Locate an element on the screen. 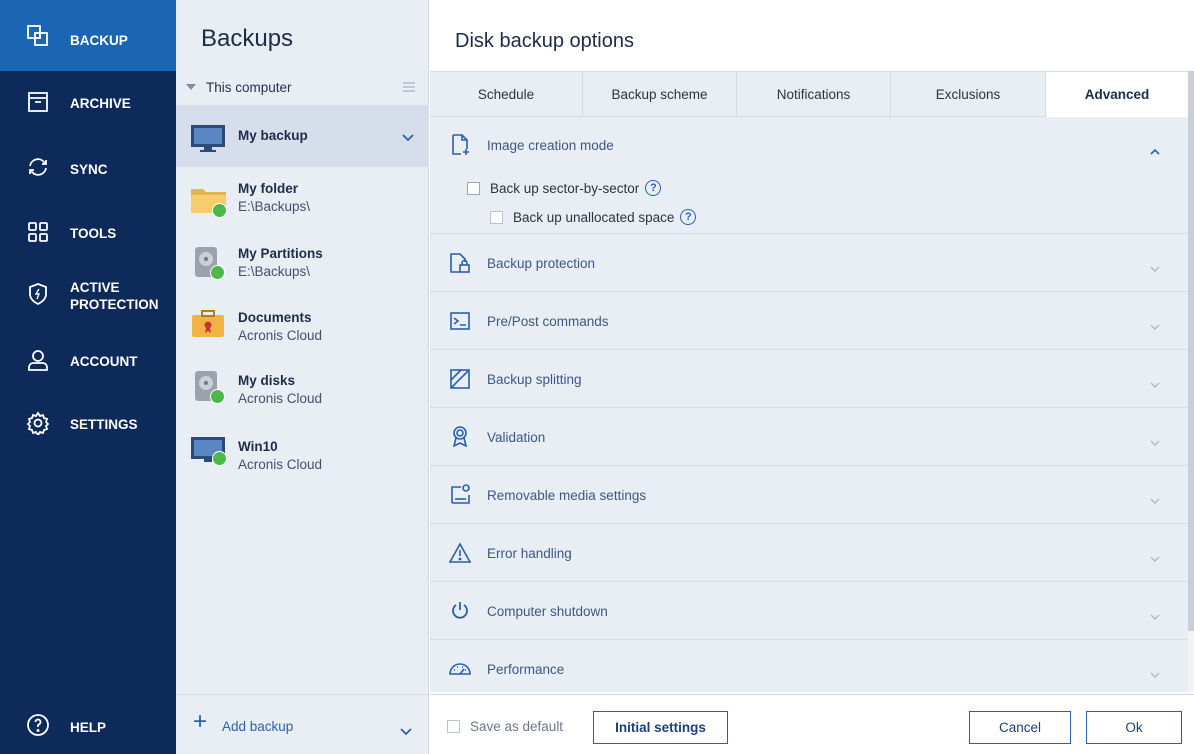  nav-label: TOOLS is located at coordinates (93, 233).